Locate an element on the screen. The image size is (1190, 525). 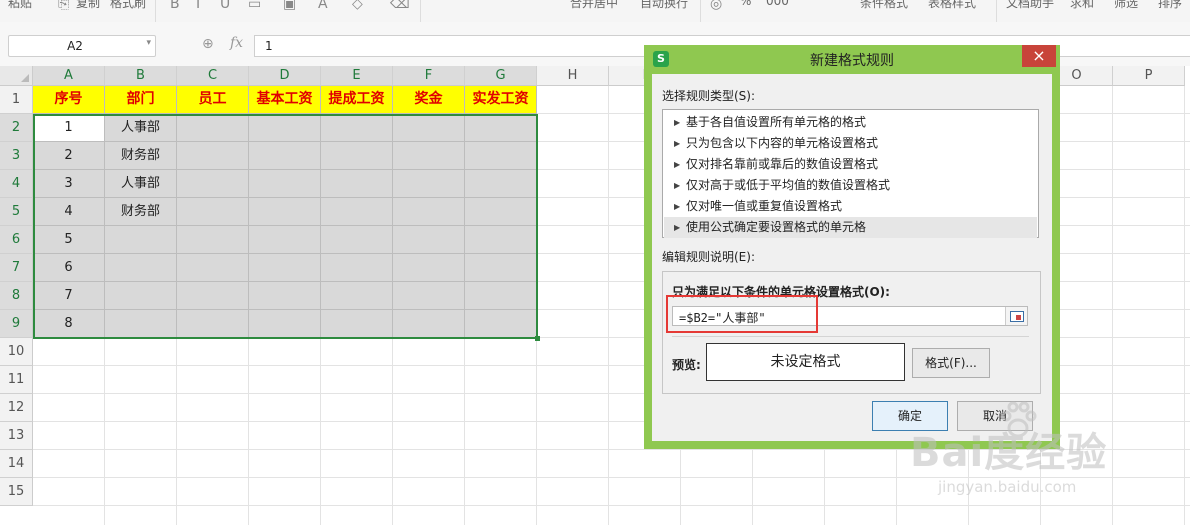
rule-type-item: ▶ 仅对高于或低于平均值的数值设置格式 is located at coordinates (850, 185).